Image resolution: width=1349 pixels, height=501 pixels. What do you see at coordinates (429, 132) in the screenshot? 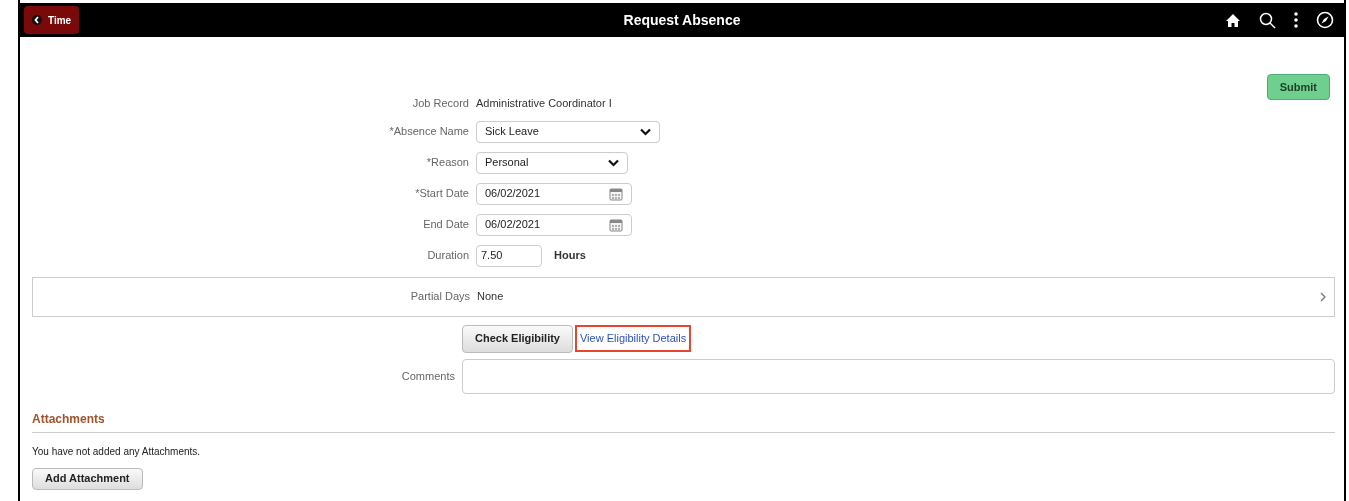
I see `field-label: *Absence Name` at bounding box center [429, 132].